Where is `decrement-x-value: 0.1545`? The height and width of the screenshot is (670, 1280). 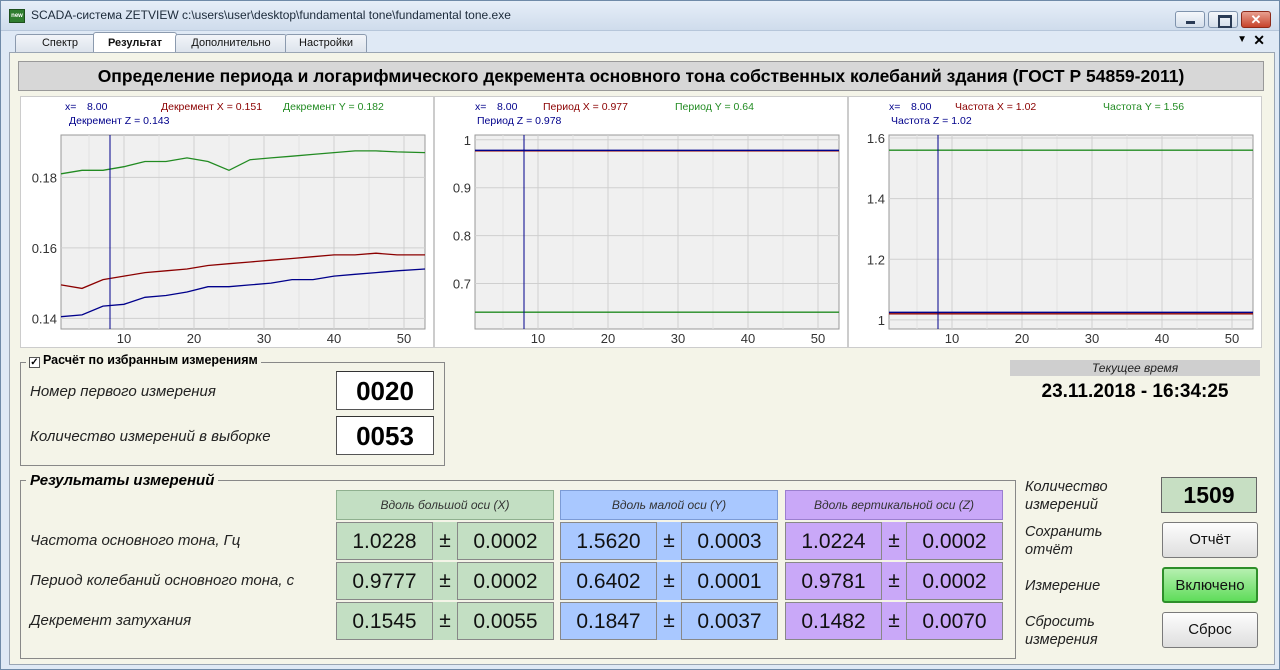 decrement-x-value: 0.1545 is located at coordinates (384, 621).